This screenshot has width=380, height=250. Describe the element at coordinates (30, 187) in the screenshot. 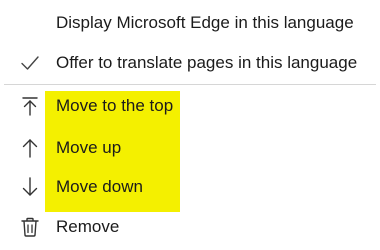

I see `arrow-down-icon` at that location.